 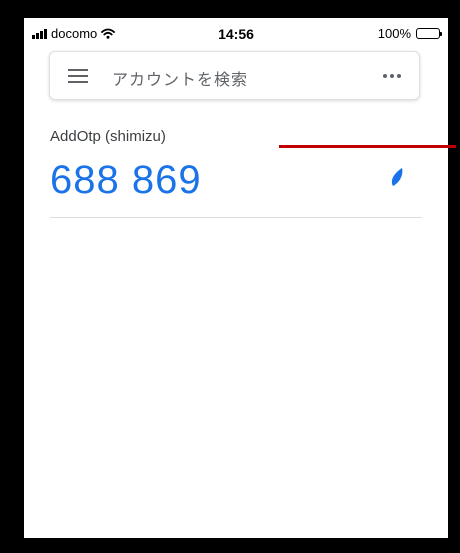 What do you see at coordinates (236, 33) in the screenshot?
I see `status-bar: docomo 14:56 100%` at bounding box center [236, 33].